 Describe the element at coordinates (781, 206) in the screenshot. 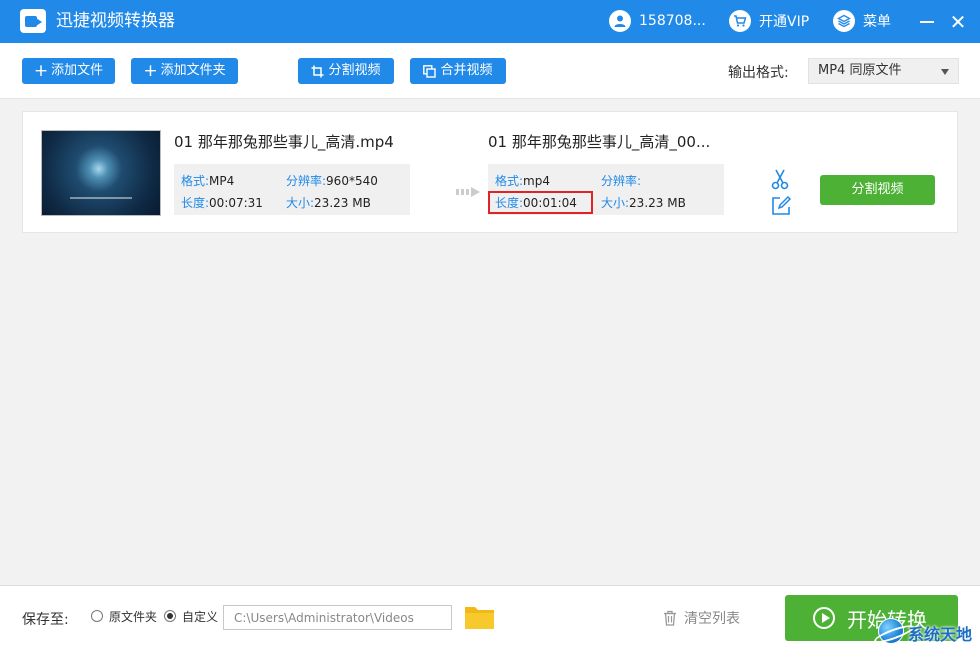

I see `edit-icon` at that location.